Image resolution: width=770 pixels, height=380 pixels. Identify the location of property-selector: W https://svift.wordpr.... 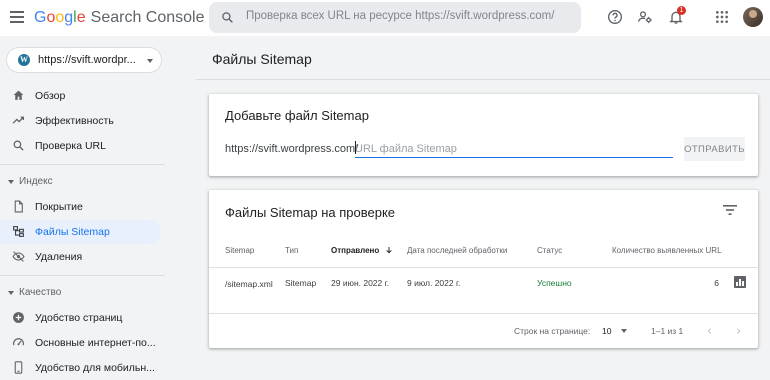
(84, 60).